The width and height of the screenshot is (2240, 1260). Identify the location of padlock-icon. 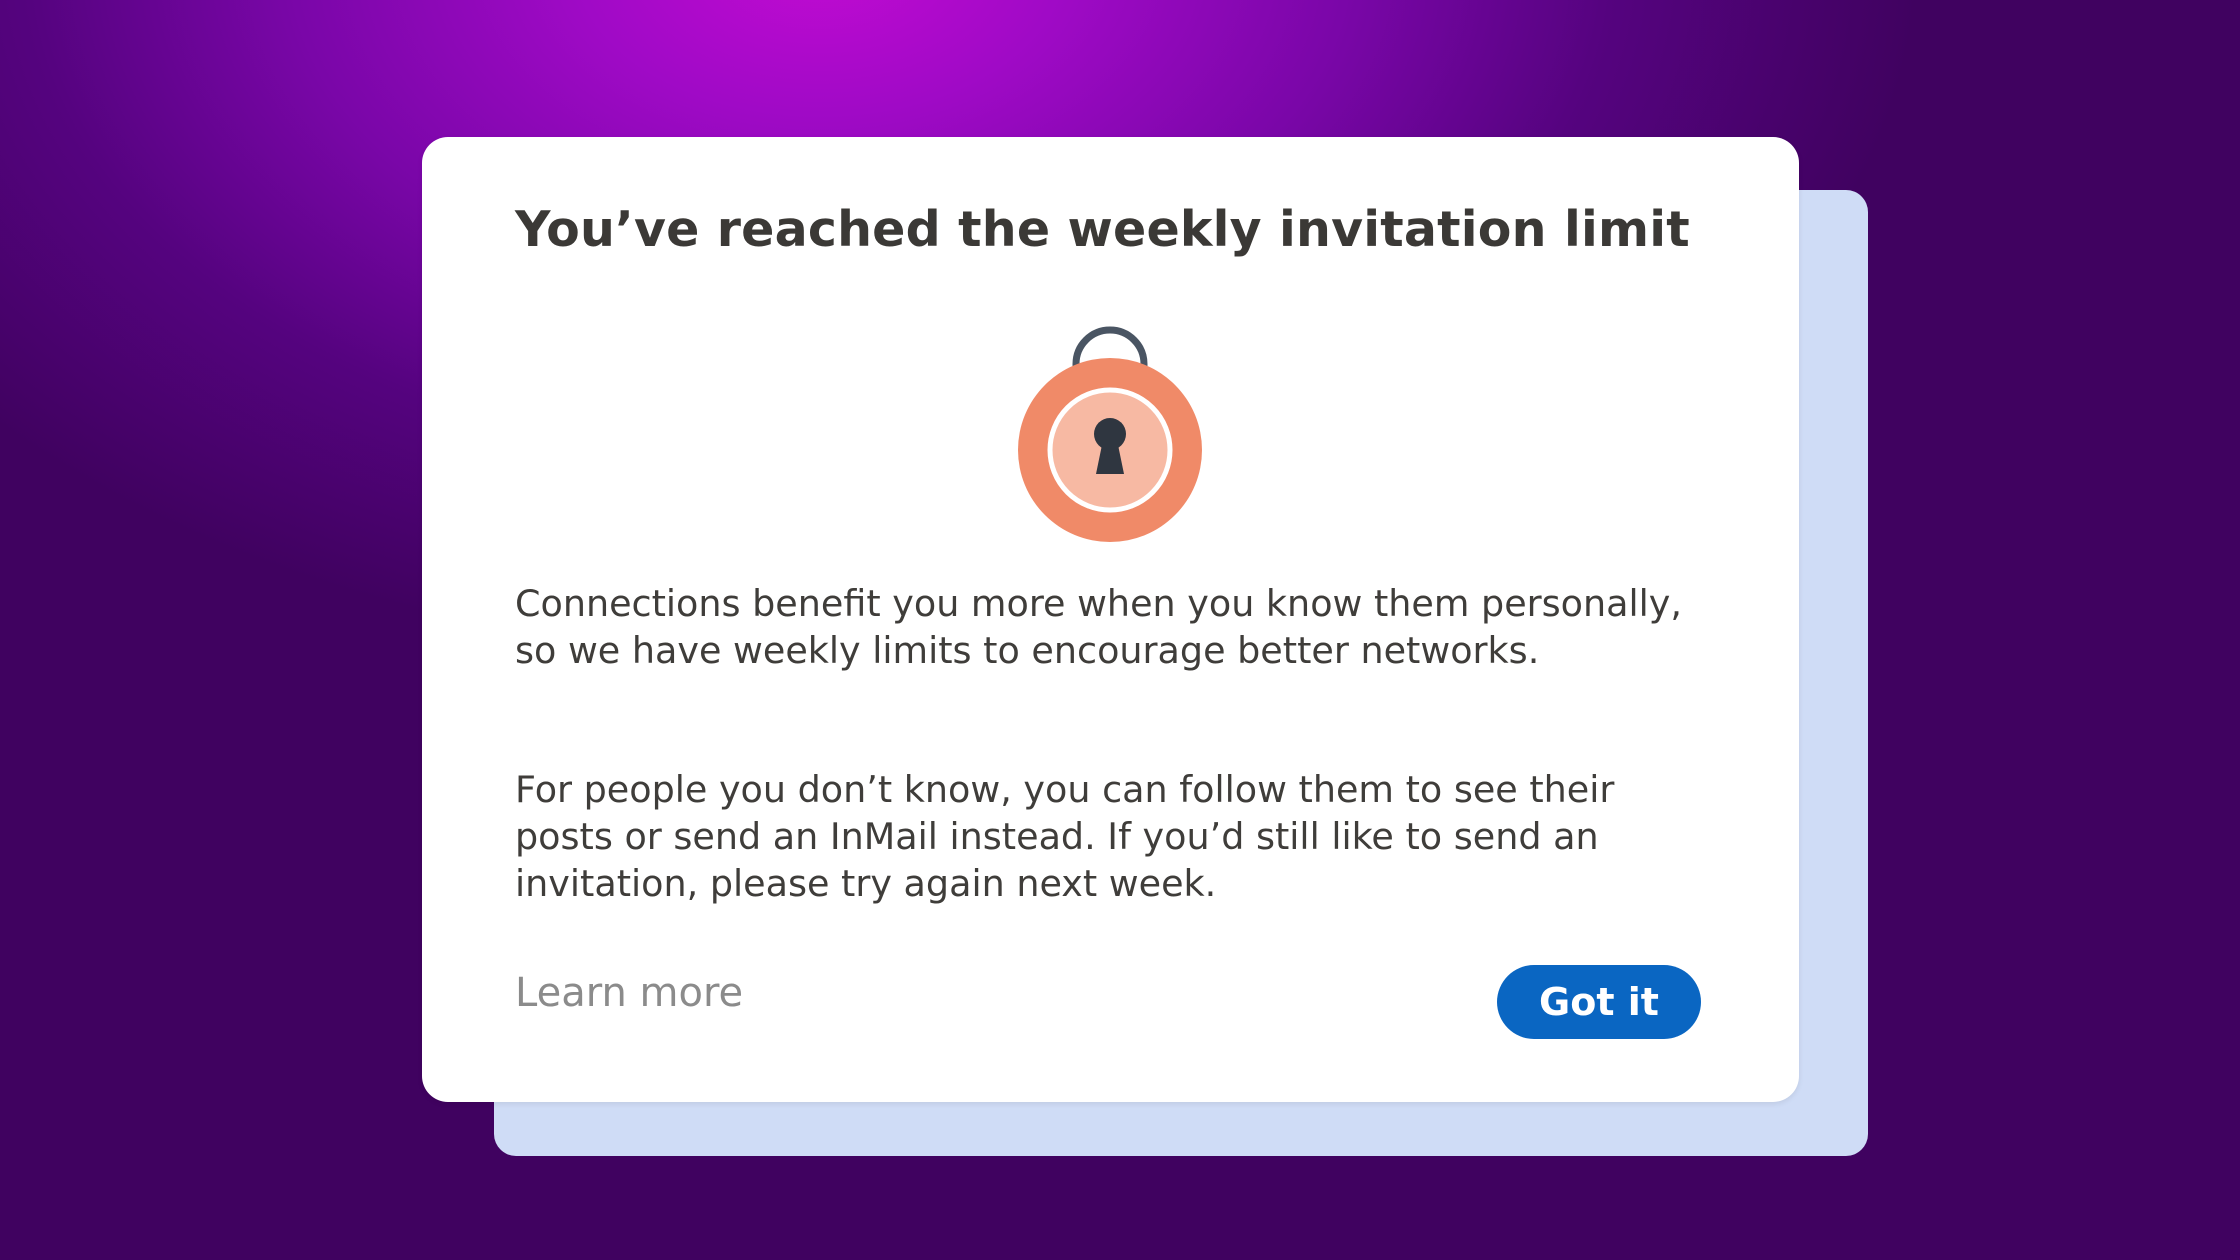
(1110, 422).